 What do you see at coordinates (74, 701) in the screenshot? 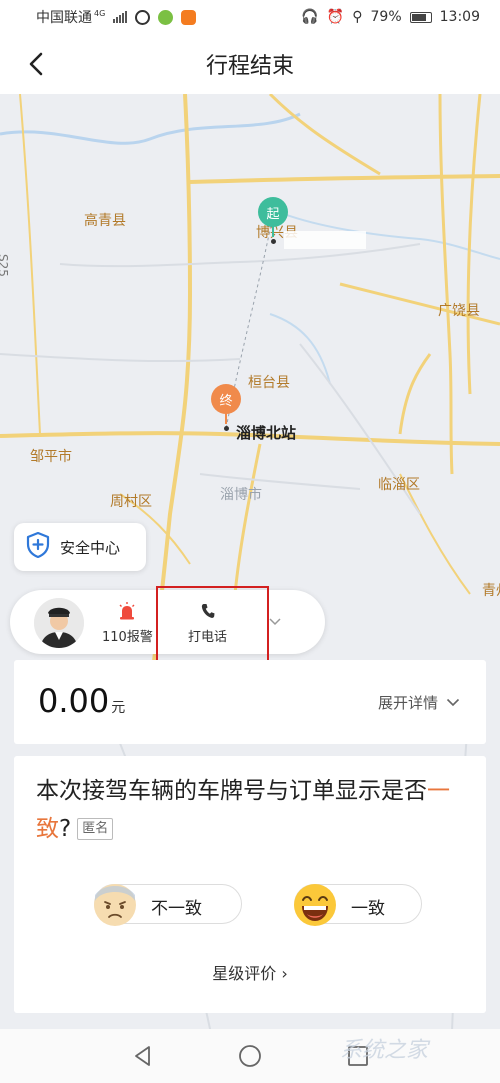
I see `fare-value: 0.00` at bounding box center [74, 701].